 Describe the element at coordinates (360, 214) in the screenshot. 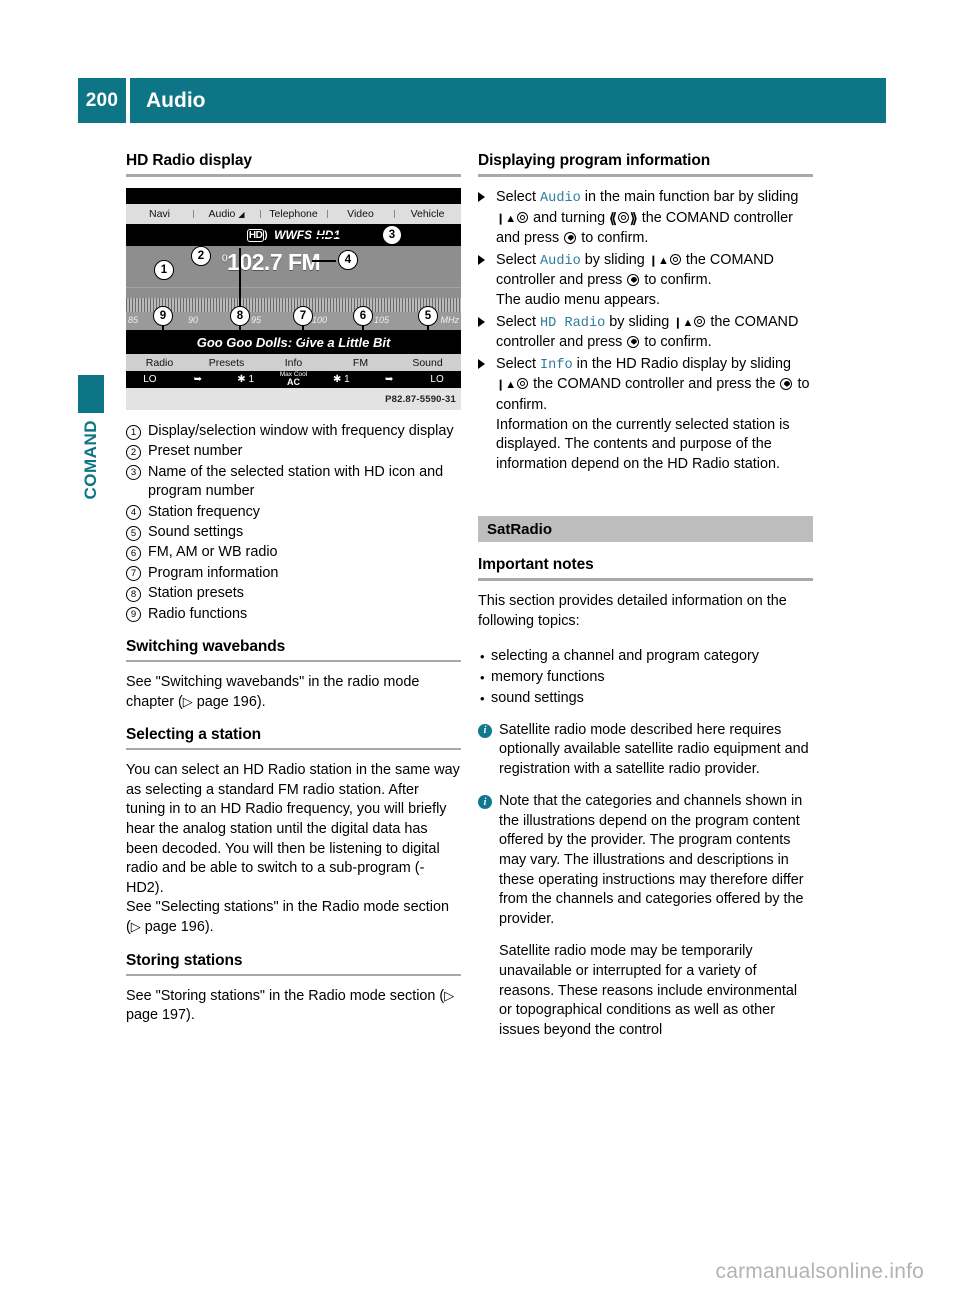

I see `menu-item-video: Video` at that location.